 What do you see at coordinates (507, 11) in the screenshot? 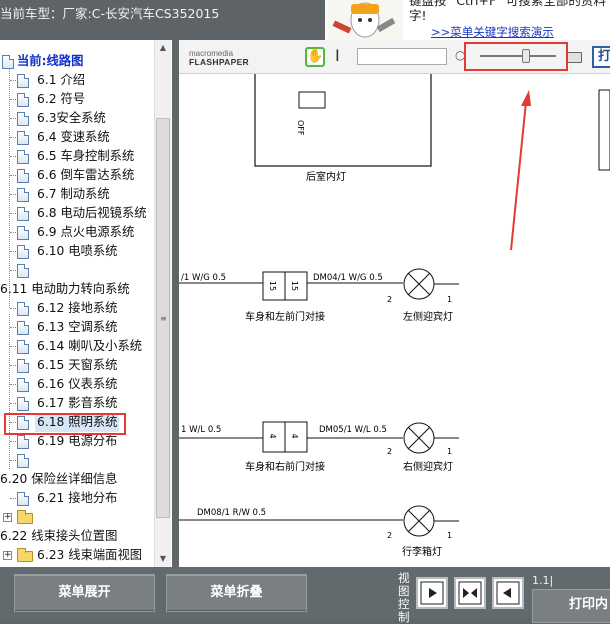
I see `help-text: 键盘按 "Ctrl+F" 可搜索全部的资料 字!` at bounding box center [507, 11].